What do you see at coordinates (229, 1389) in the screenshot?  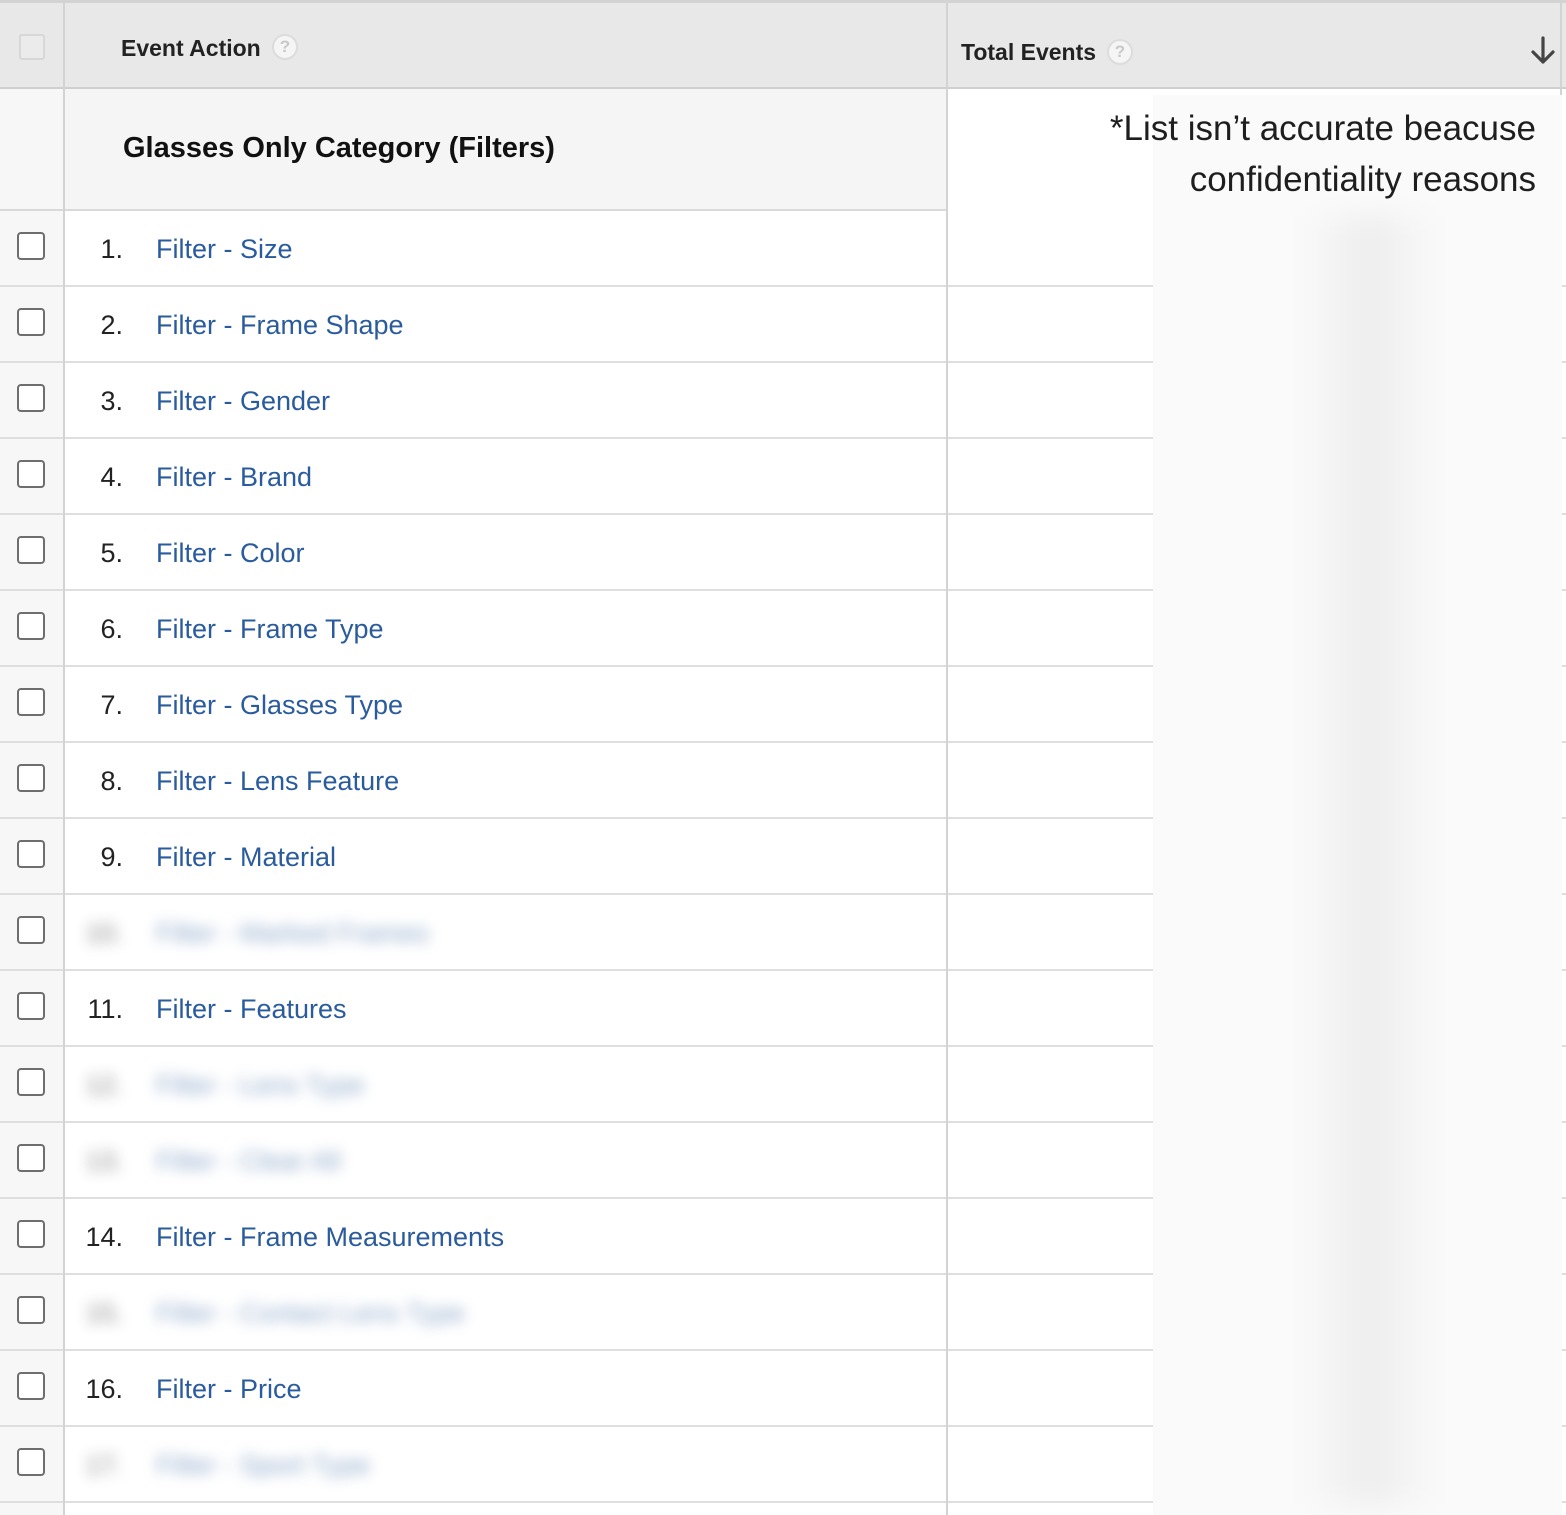 I see `event-action-link: Filter - Price` at bounding box center [229, 1389].